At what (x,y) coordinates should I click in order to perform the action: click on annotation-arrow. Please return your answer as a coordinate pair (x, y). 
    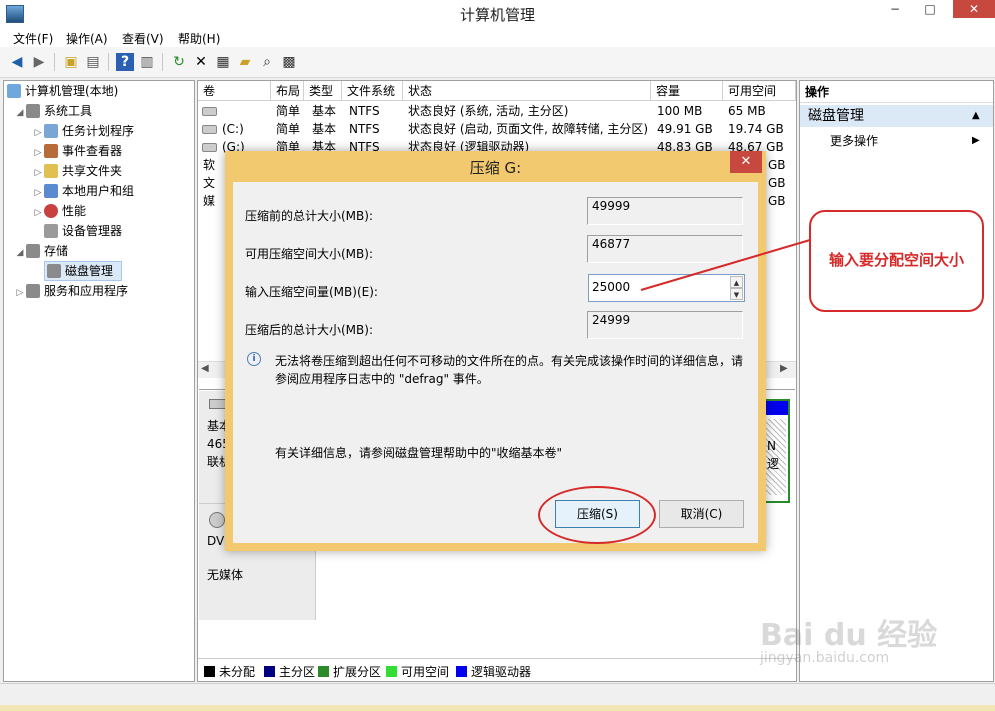
    Looking at the image, I should click on (725, 265).